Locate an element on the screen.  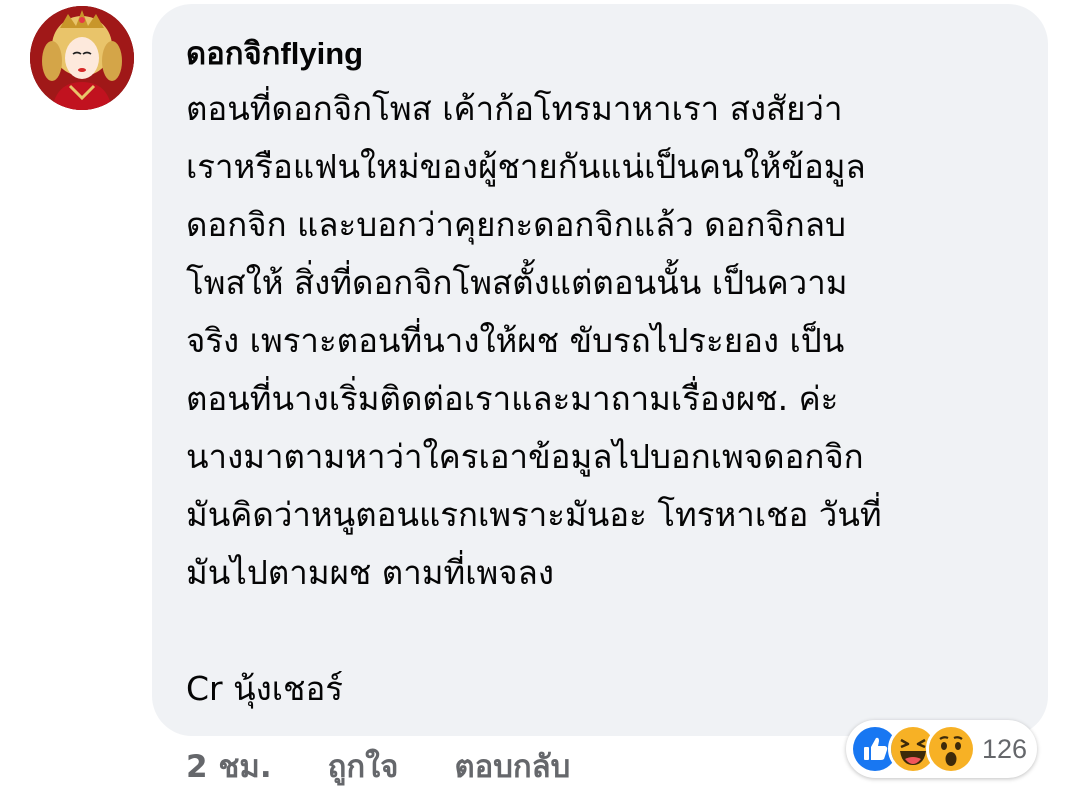
reaction-summary: 126 is located at coordinates (942, 749).